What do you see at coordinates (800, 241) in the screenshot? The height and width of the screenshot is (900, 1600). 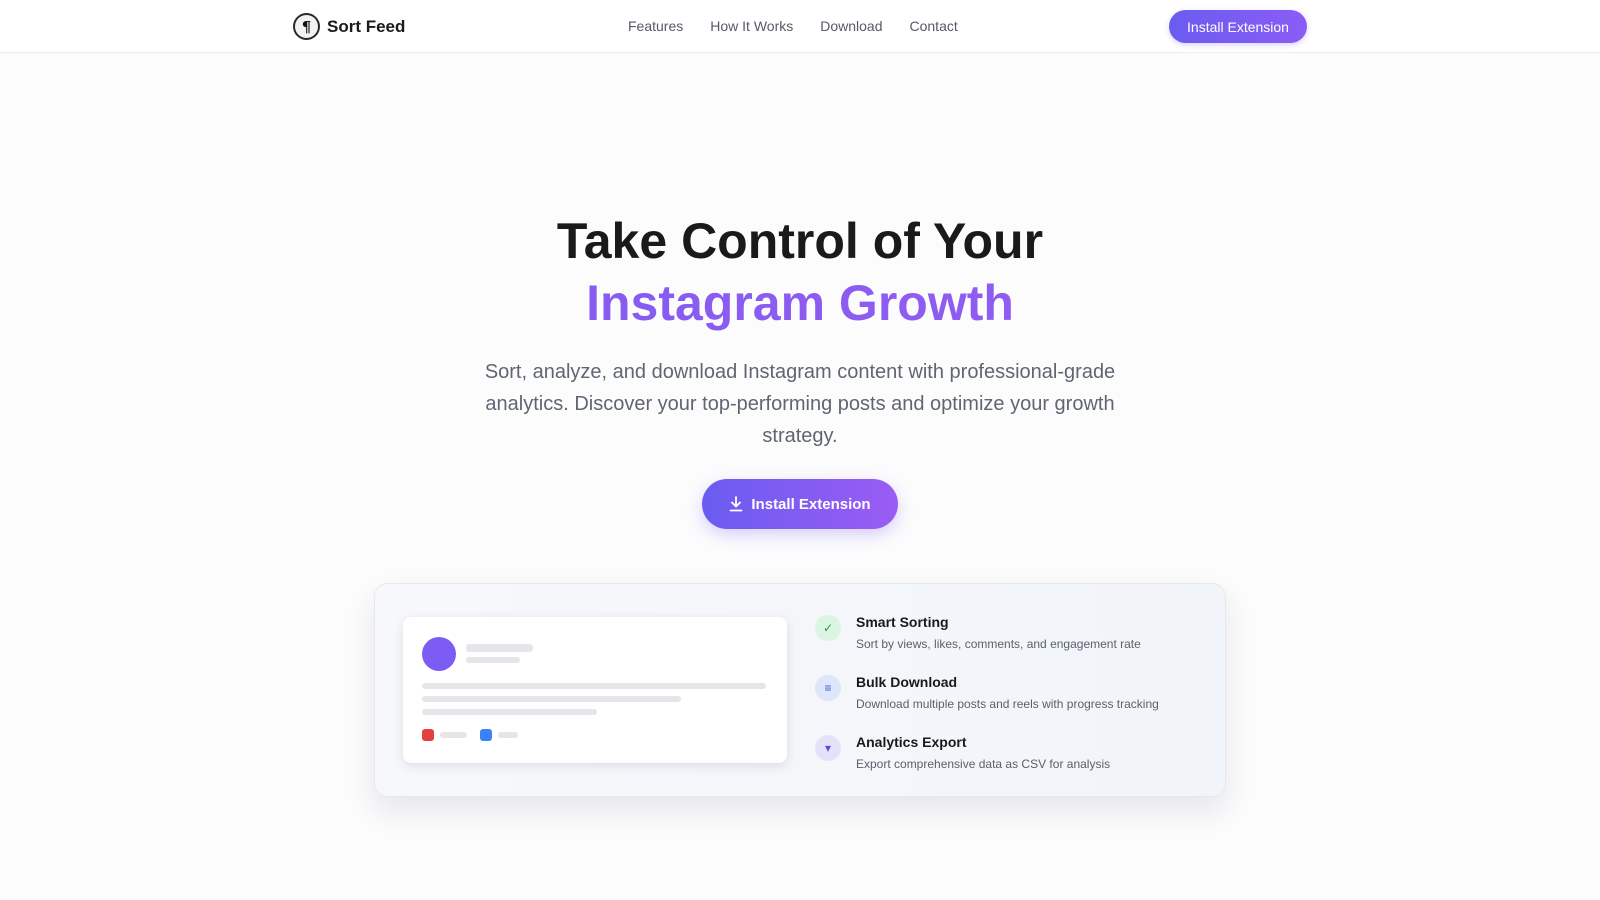 I see `hero-title-line1: Take Control of Your` at bounding box center [800, 241].